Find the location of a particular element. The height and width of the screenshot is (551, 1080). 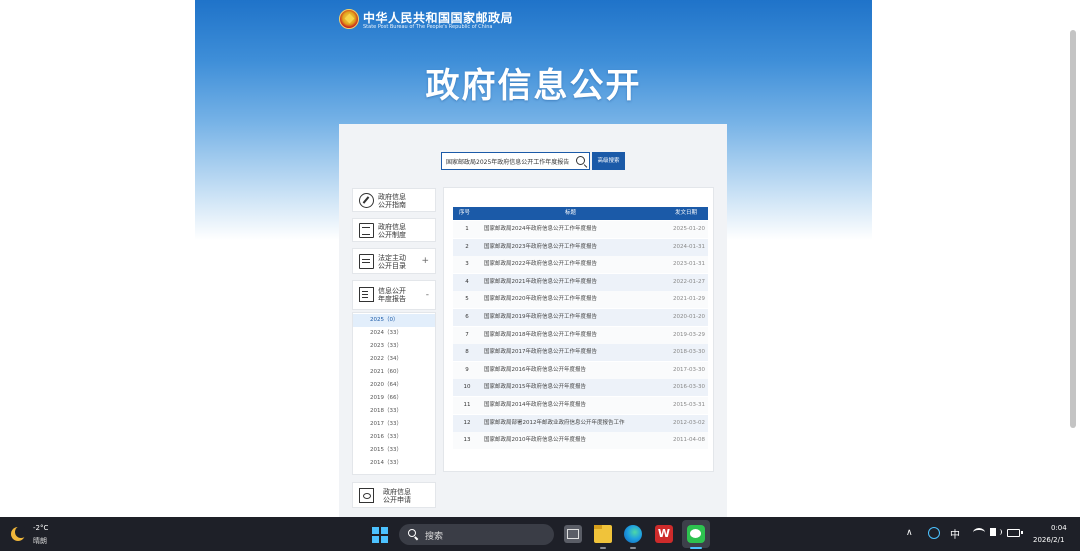

year-item: 2025（0） is located at coordinates (394, 320).